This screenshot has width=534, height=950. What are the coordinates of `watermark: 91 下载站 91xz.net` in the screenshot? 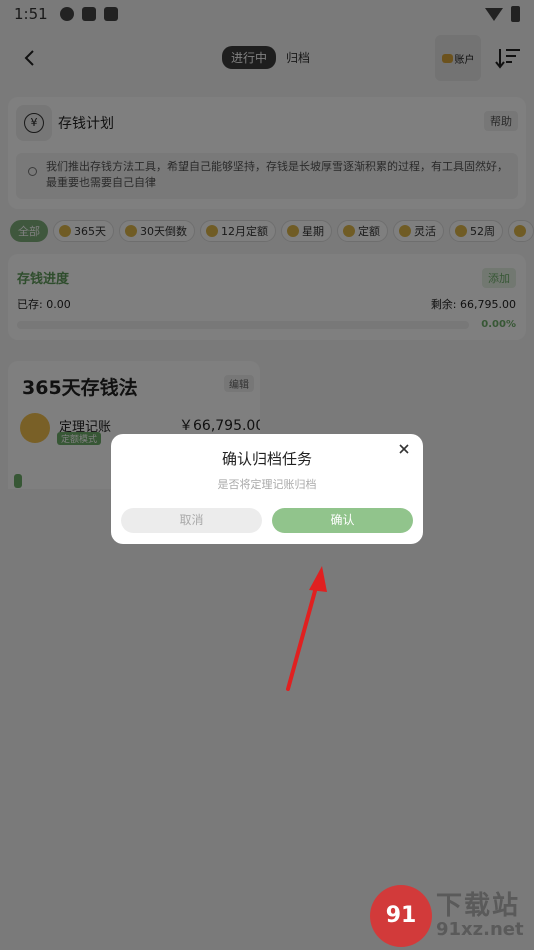 It's located at (451, 916).